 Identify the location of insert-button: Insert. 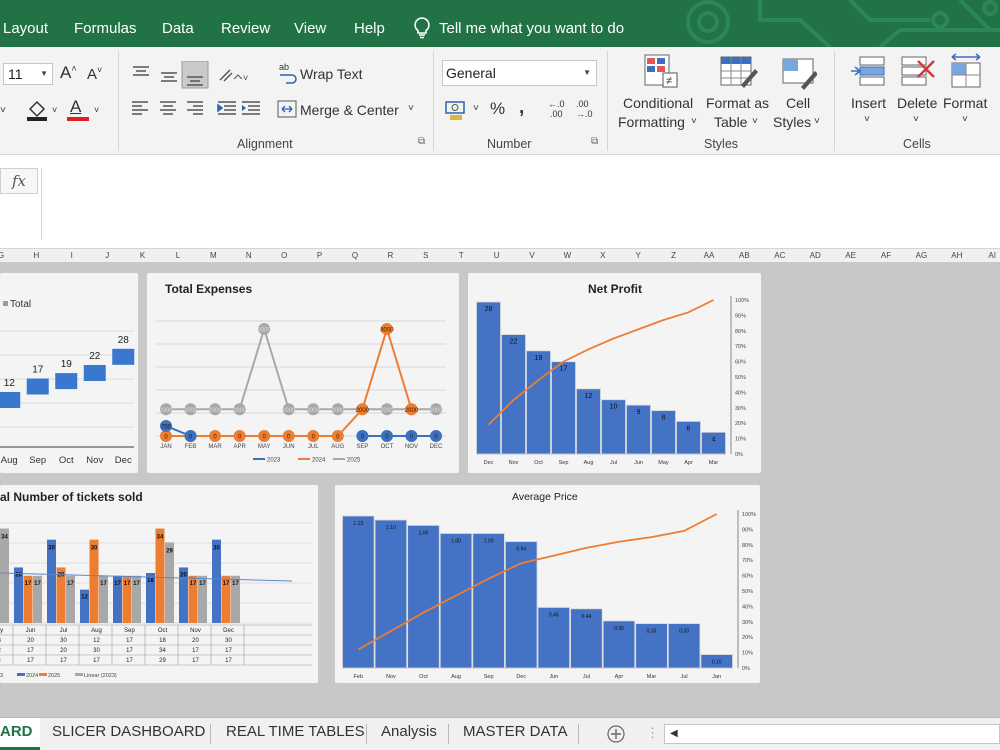
(868, 103).